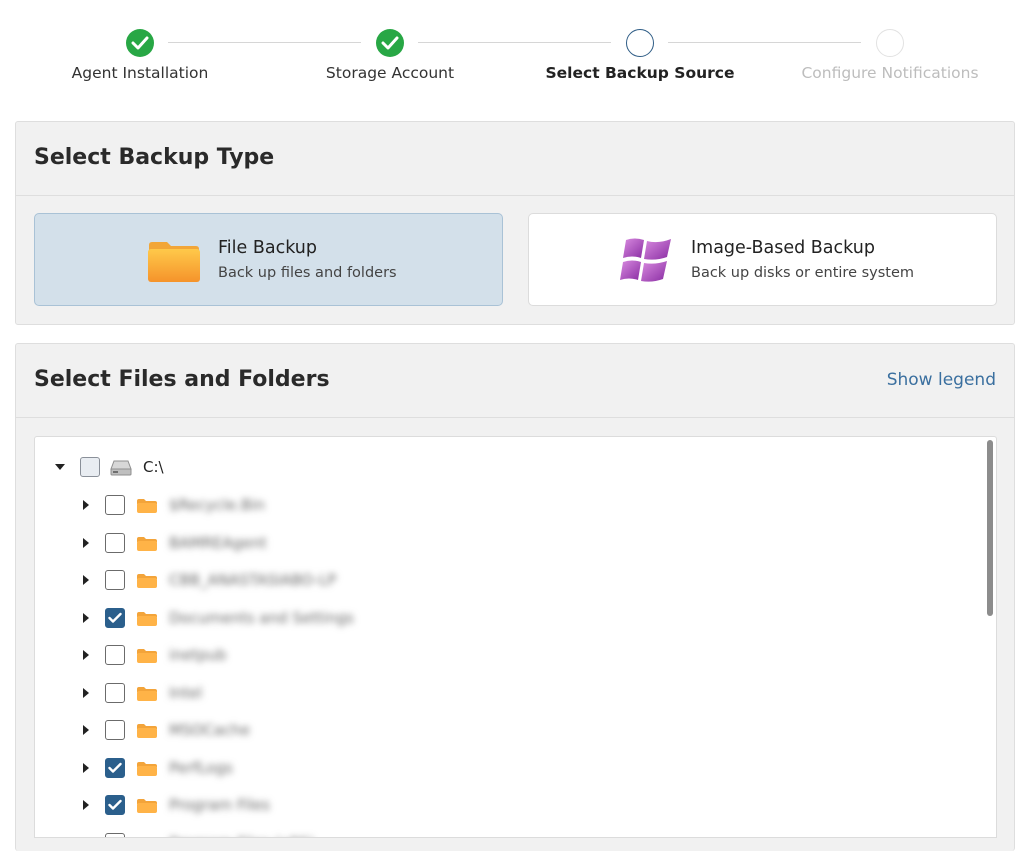  What do you see at coordinates (485, 730) in the screenshot?
I see `tree-row: MSOCache` at bounding box center [485, 730].